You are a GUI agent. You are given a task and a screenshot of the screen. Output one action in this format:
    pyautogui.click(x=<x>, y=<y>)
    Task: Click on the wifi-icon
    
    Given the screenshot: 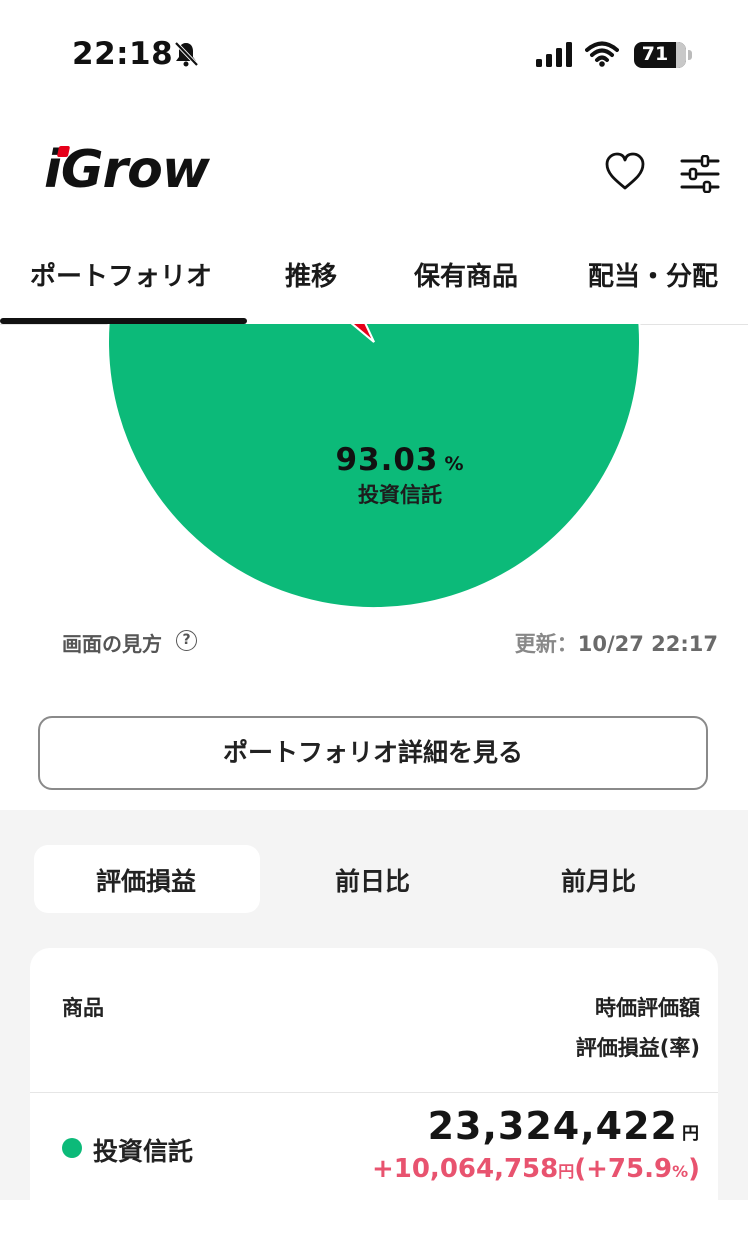 What is the action you would take?
    pyautogui.click(x=602, y=56)
    